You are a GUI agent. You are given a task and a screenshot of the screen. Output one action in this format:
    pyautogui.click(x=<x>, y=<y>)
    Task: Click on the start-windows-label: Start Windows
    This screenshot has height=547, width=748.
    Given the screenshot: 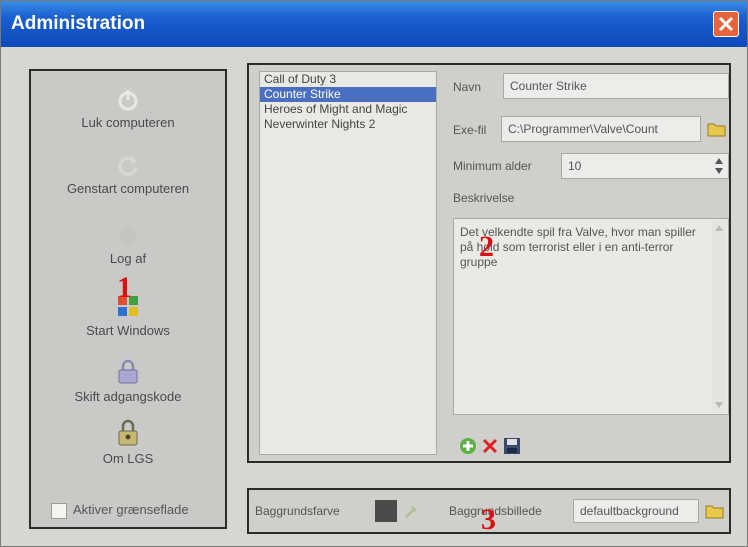 What is the action you would take?
    pyautogui.click(x=128, y=330)
    